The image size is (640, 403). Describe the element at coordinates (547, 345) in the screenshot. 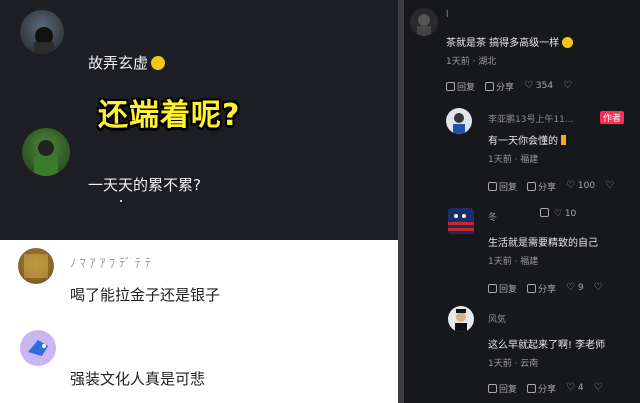

I see `comment-text: 这么早就起来了啊! 李老师` at that location.